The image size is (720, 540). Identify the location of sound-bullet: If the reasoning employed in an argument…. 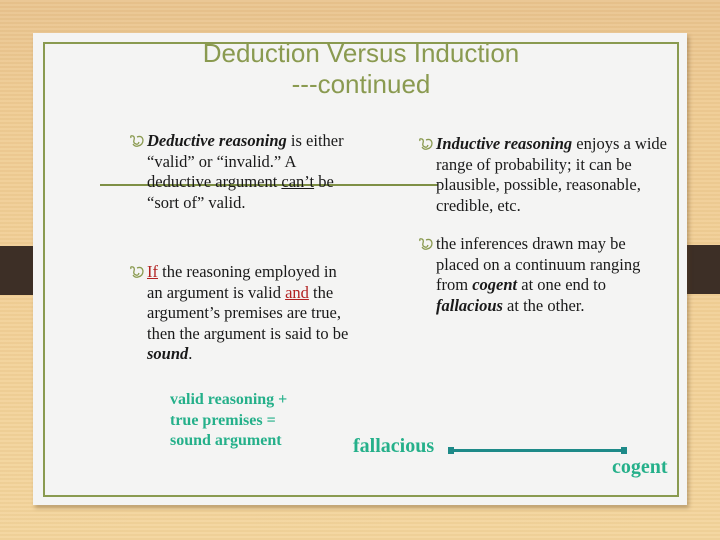
(239, 313).